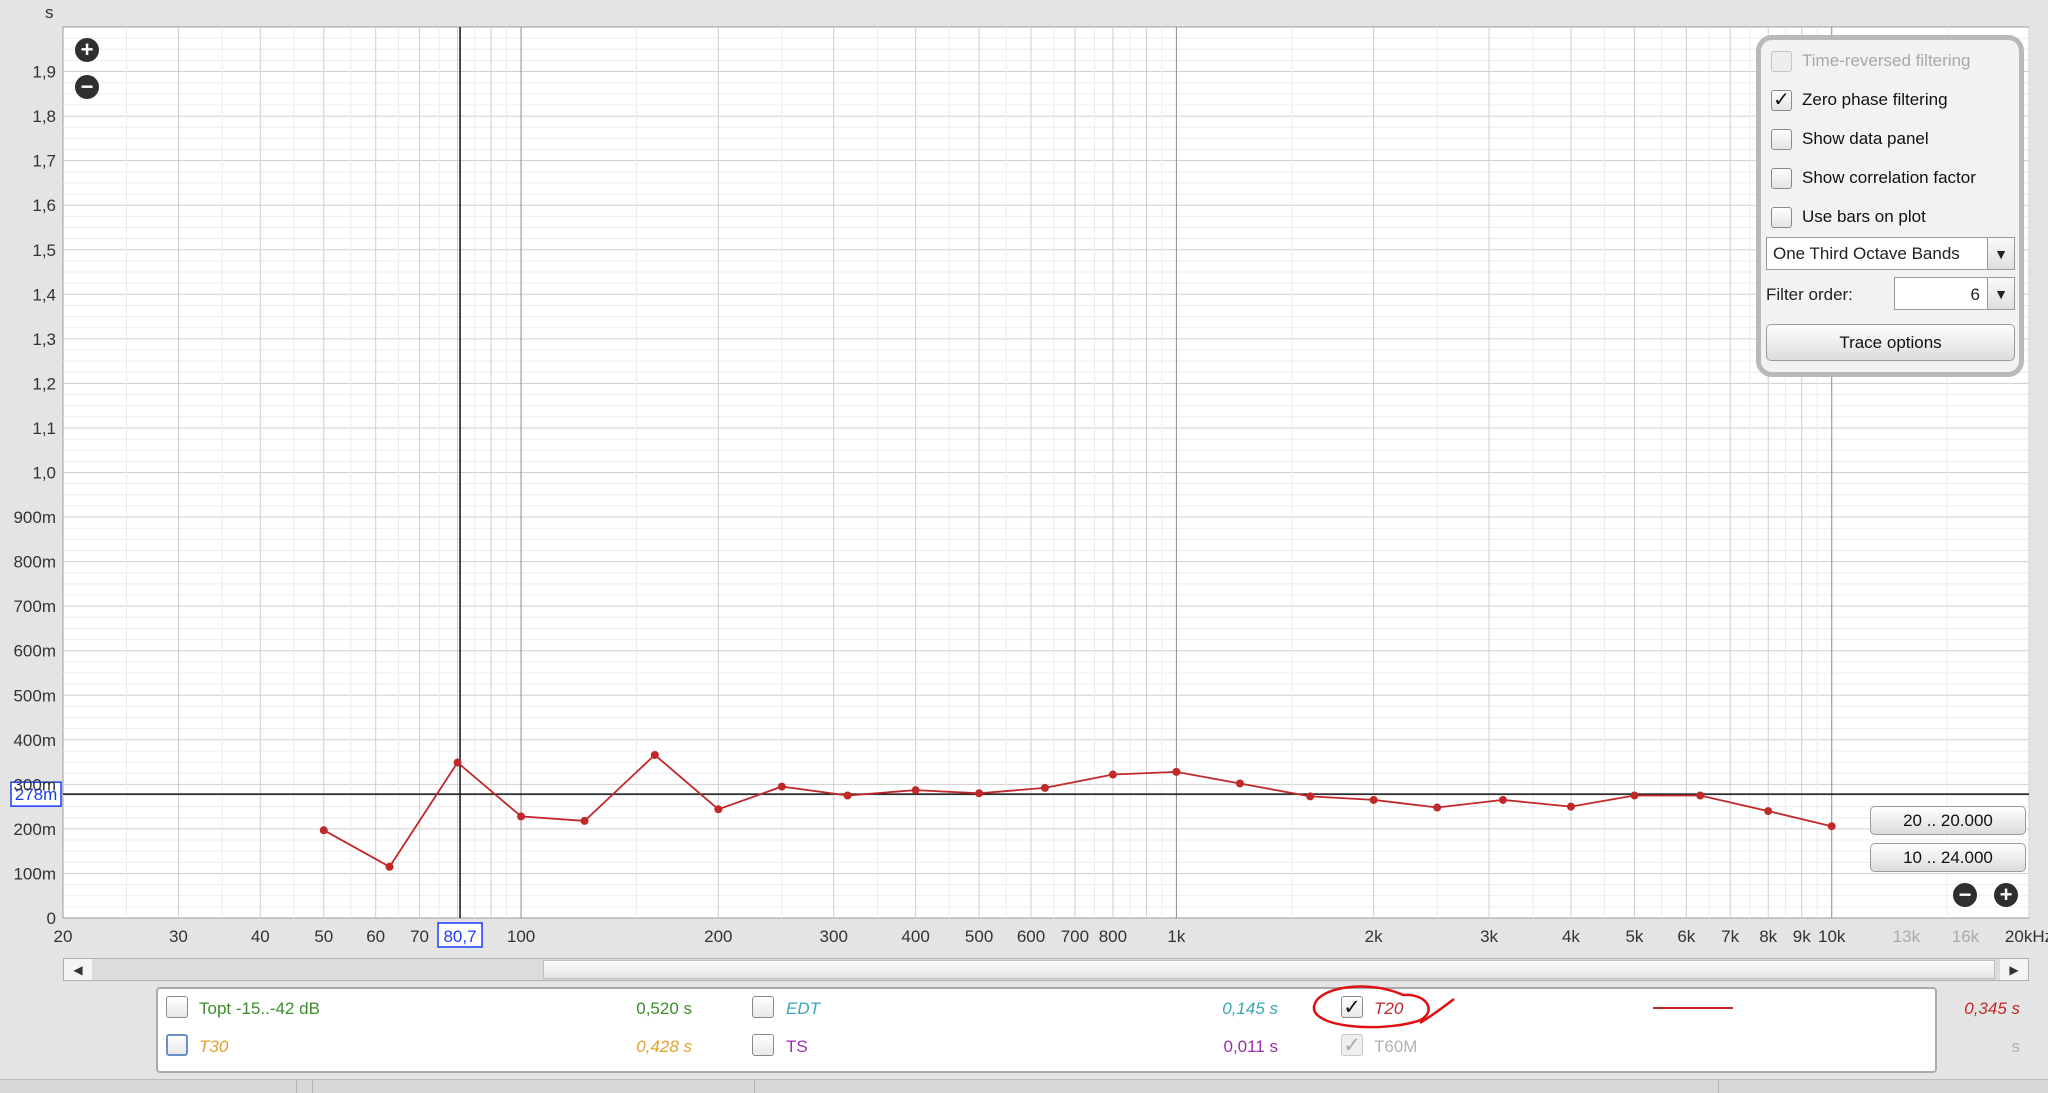 This screenshot has height=1093, width=2048. What do you see at coordinates (323, 936) in the screenshot?
I see `x-tick-label: 50` at bounding box center [323, 936].